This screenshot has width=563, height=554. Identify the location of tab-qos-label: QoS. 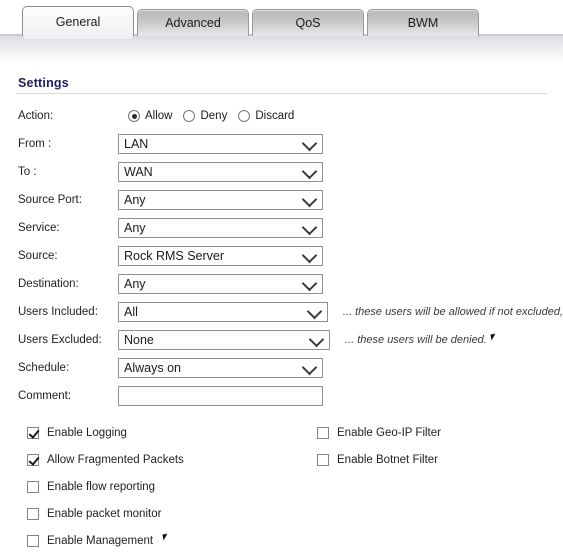
(308, 23).